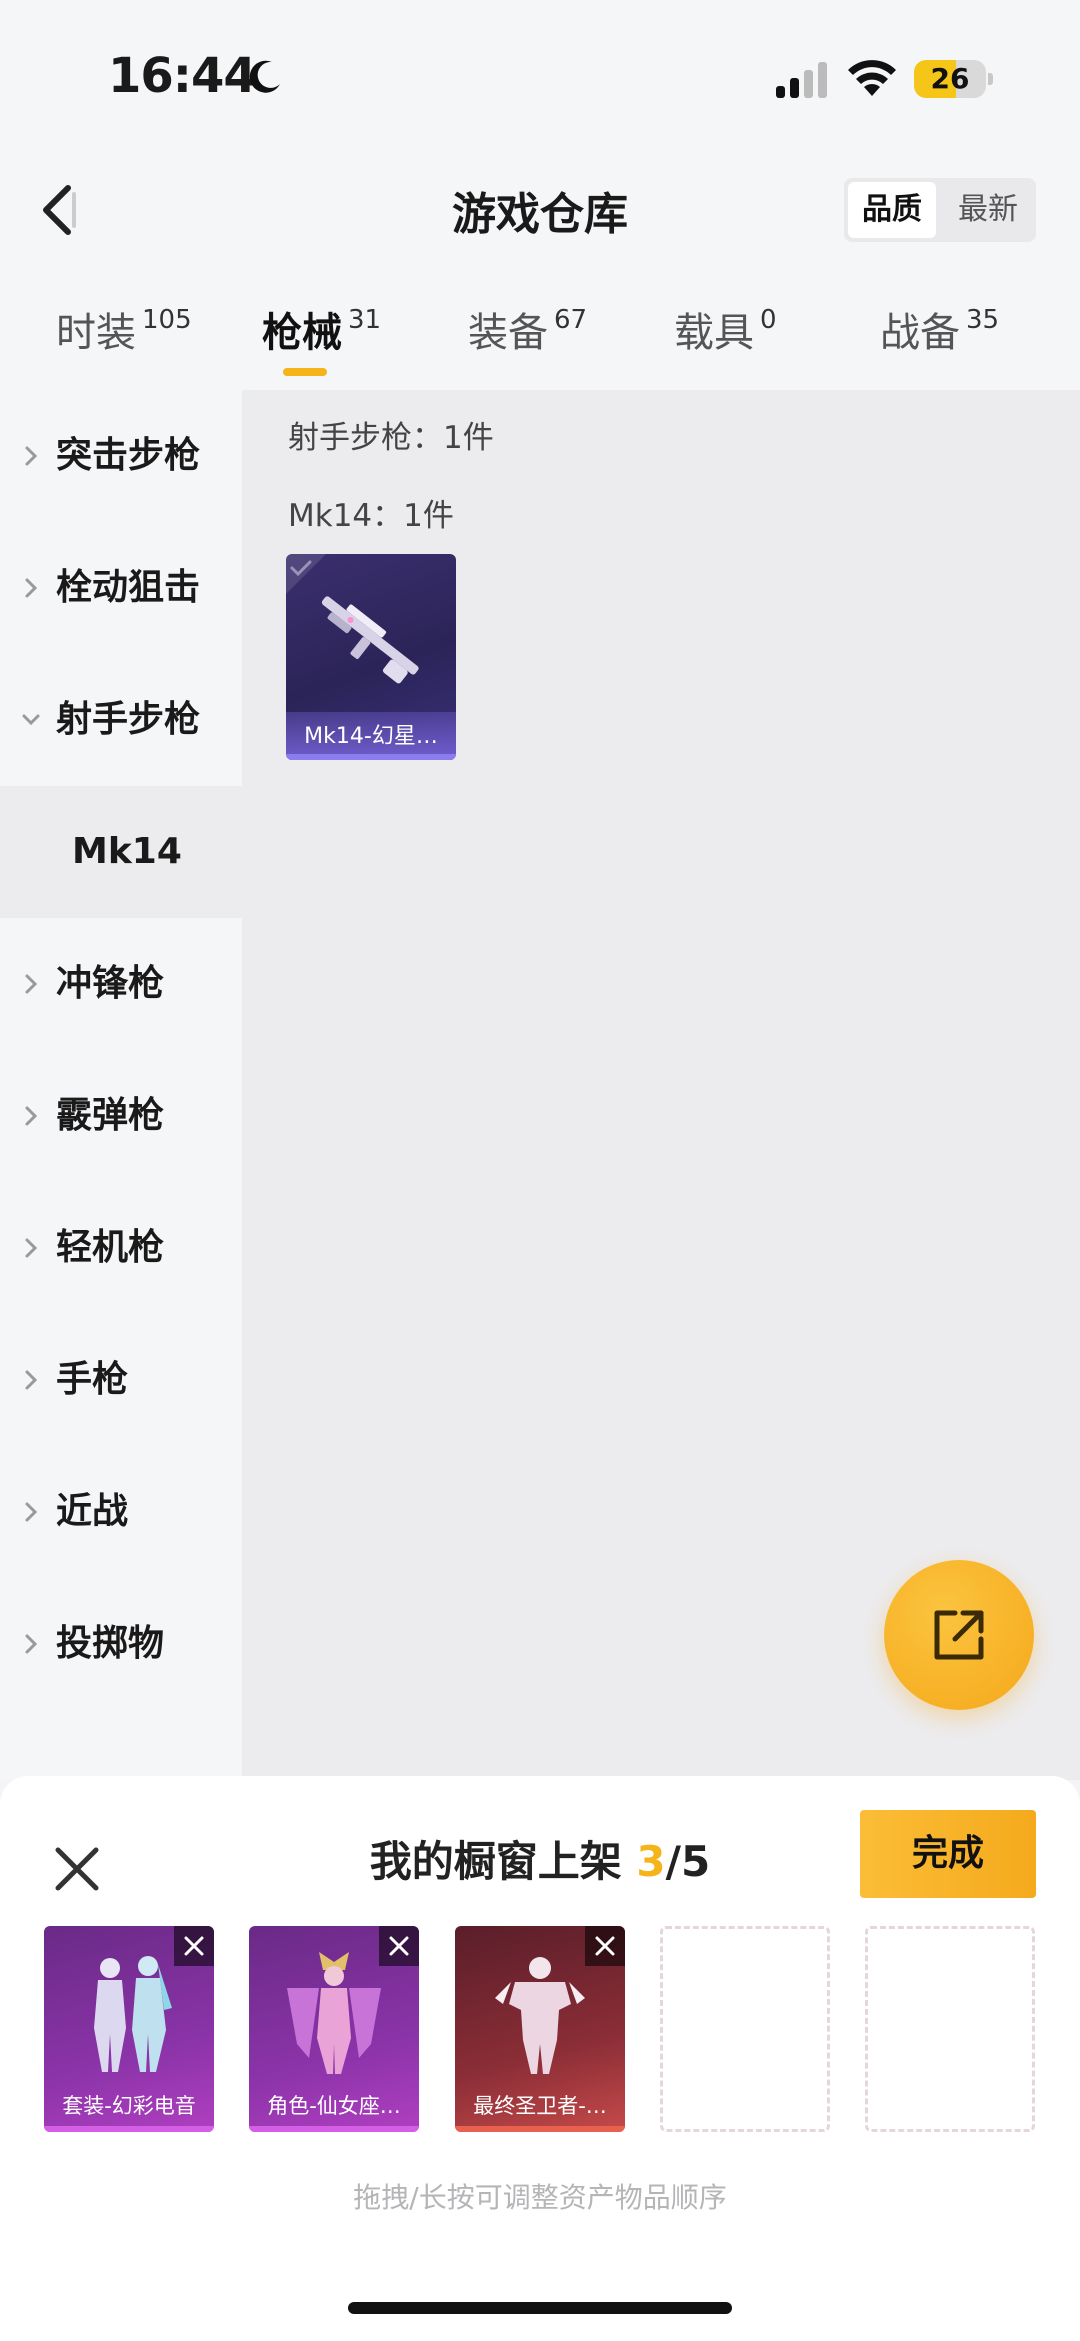  What do you see at coordinates (651, 1861) in the screenshot?
I see `showcase-filled-count: 3` at bounding box center [651, 1861].